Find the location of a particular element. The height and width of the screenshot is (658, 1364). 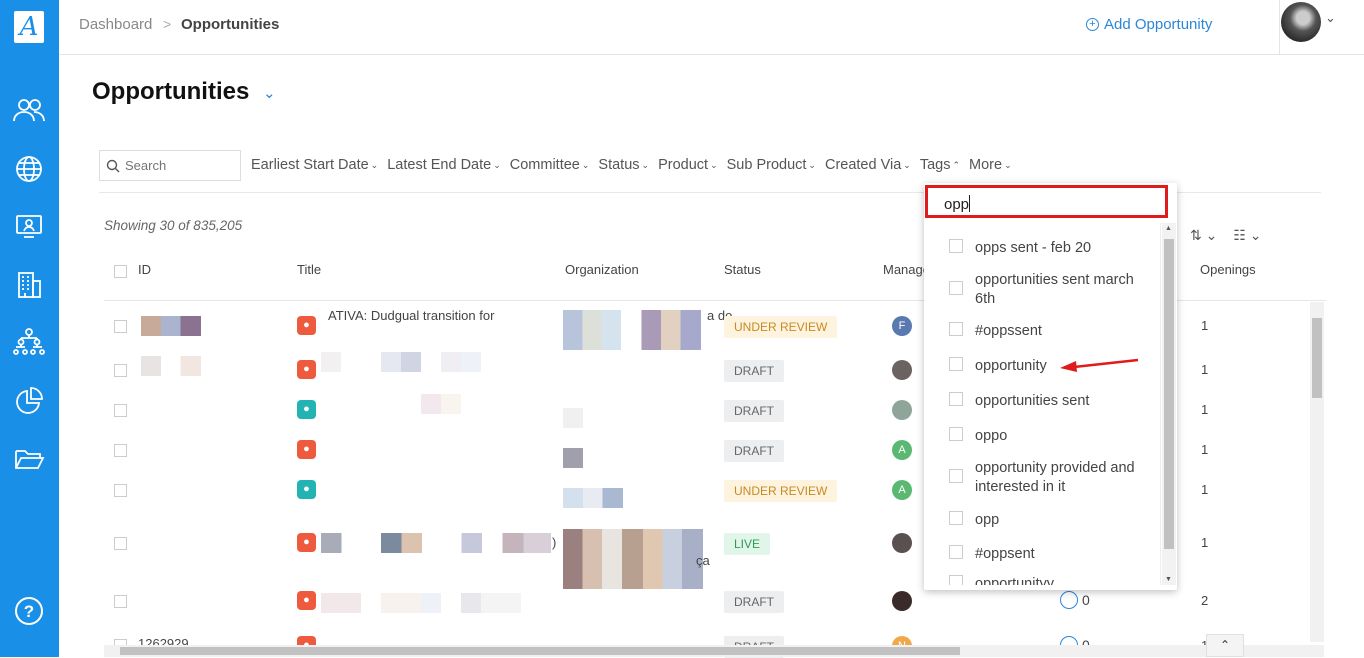

filter-tags: Tags ⌃ is located at coordinates (940, 165).